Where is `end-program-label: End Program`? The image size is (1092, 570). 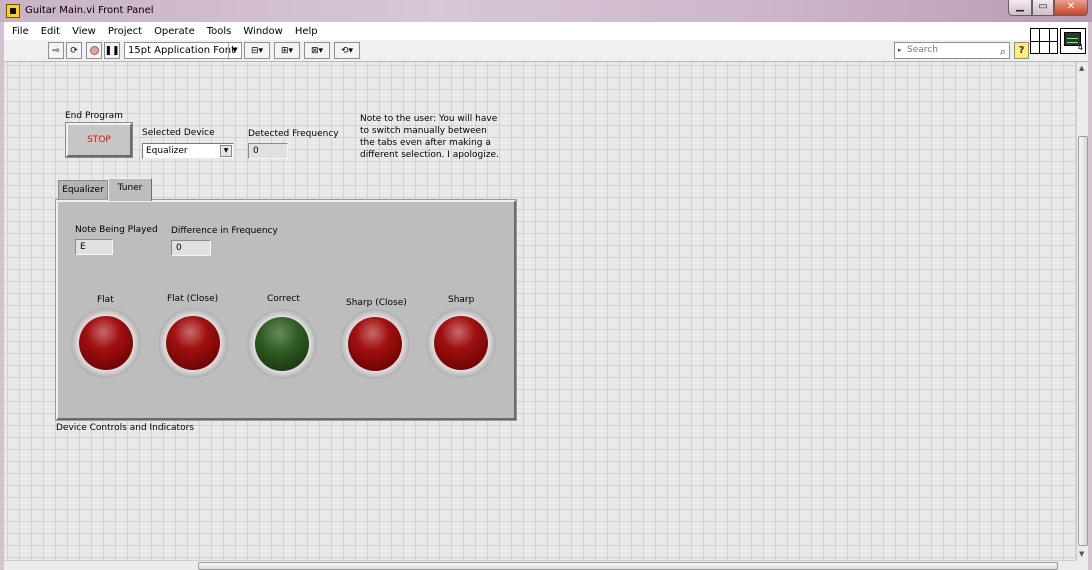 end-program-label: End Program is located at coordinates (94, 116).